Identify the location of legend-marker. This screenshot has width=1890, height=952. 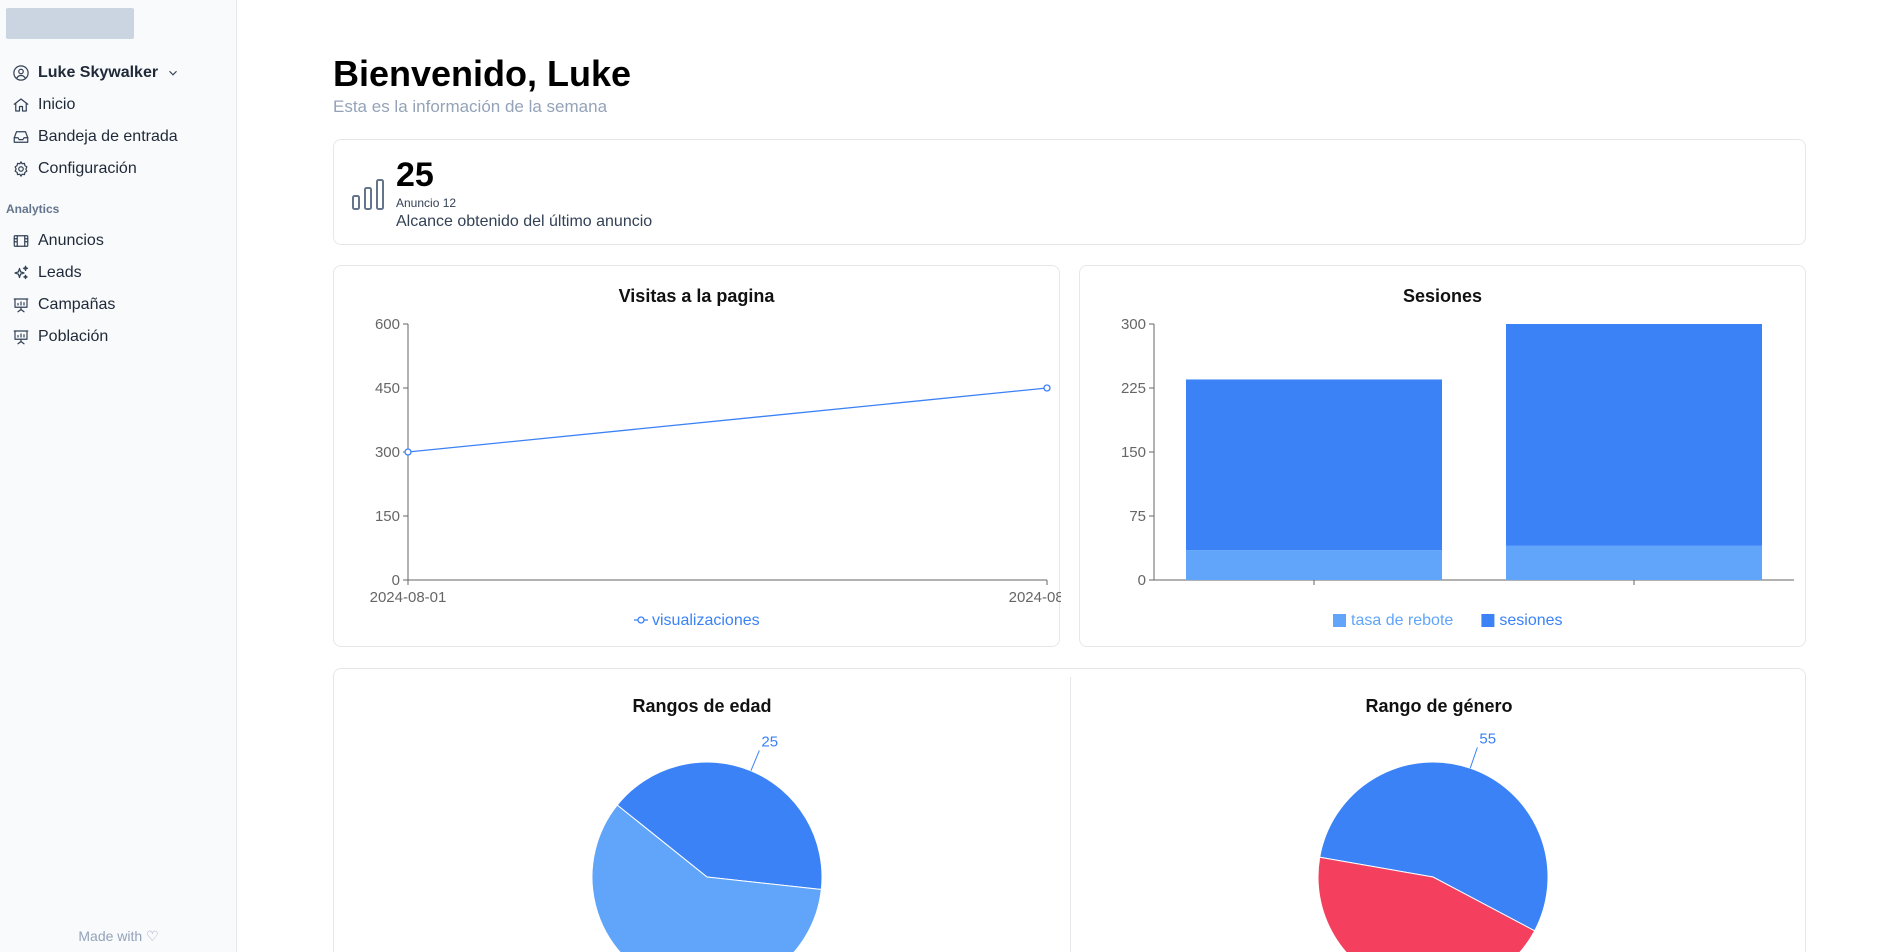
(641, 620).